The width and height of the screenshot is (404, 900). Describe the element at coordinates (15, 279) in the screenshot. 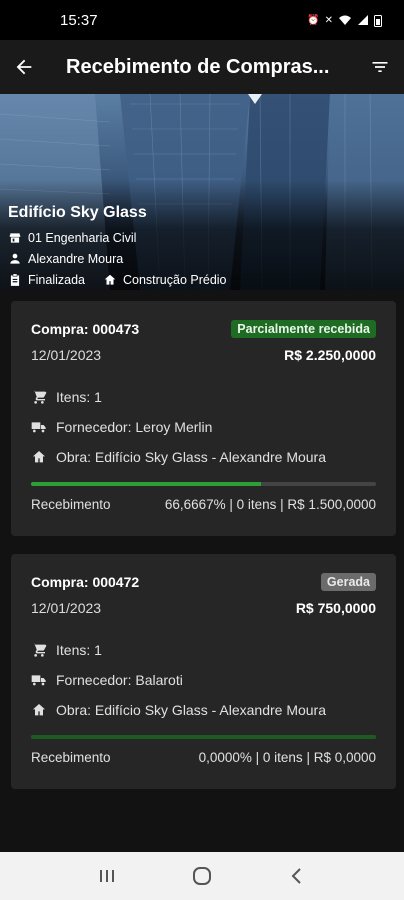

I see `clipboard-icon` at that location.